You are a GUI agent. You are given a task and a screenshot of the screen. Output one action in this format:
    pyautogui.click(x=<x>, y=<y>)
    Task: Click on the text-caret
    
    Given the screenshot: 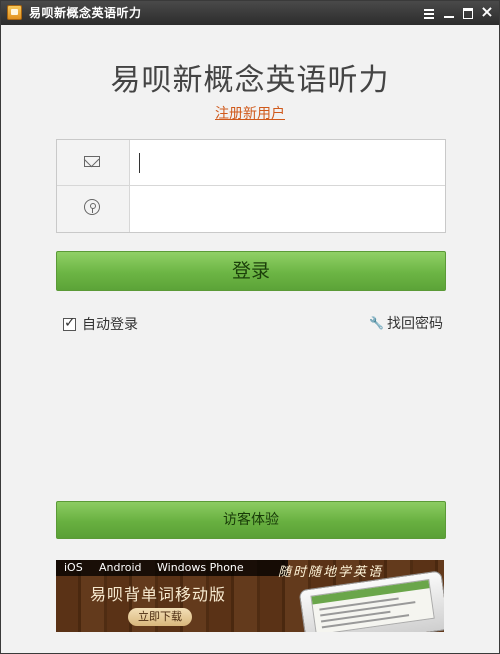 What is the action you would take?
    pyautogui.click(x=139, y=163)
    